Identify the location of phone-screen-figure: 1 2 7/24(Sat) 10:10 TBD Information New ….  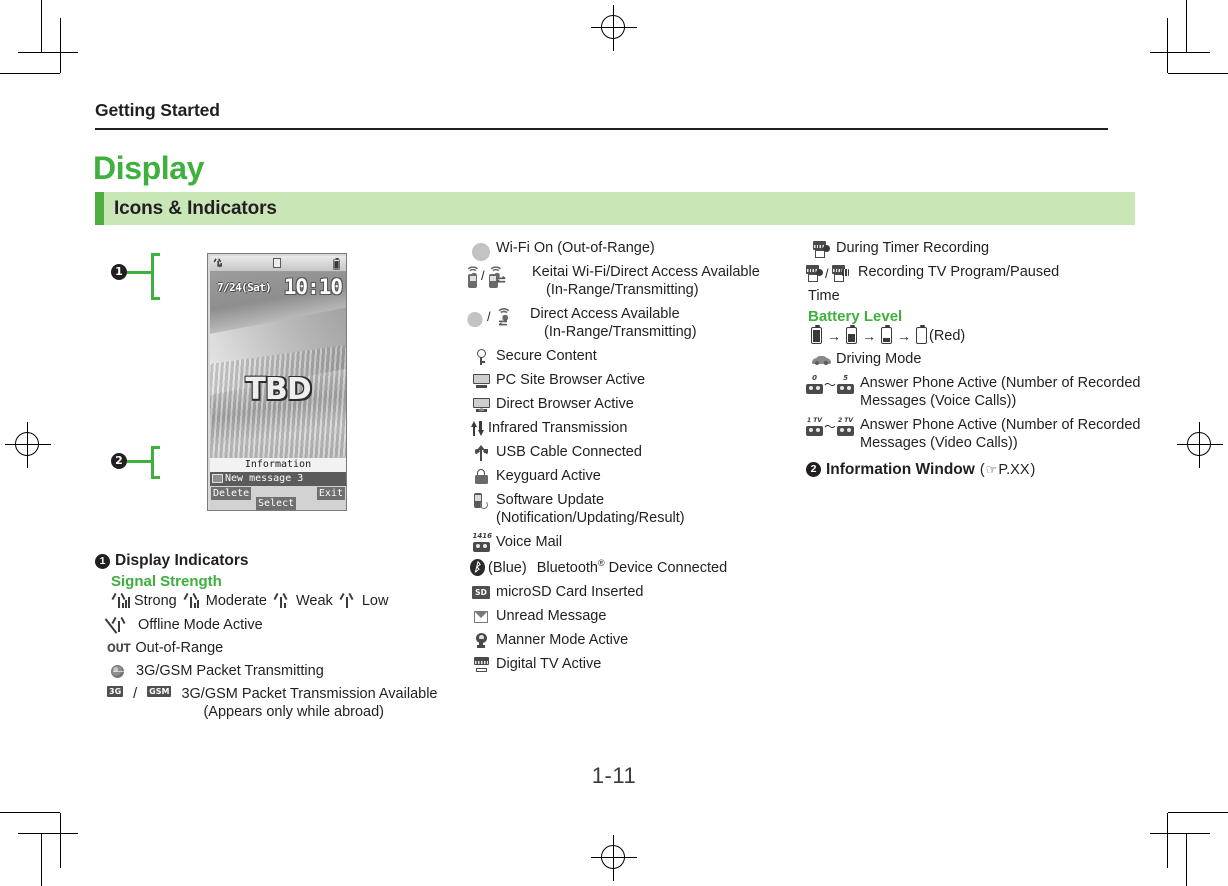
(238, 383).